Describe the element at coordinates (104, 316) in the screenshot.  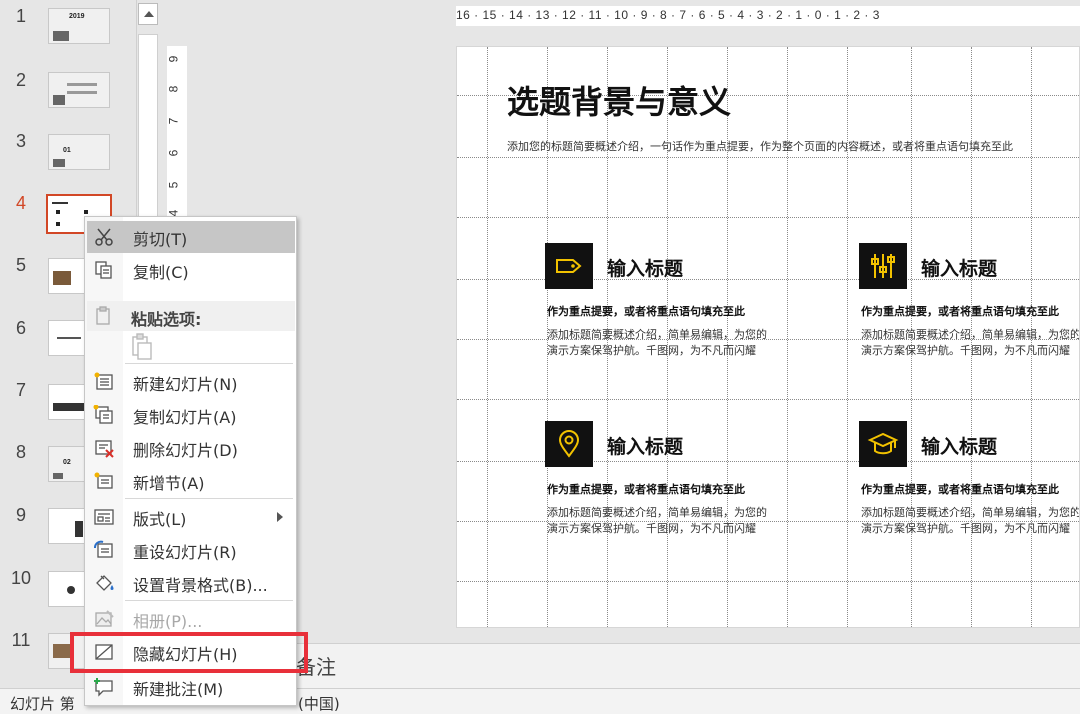
I see `clipboard-icon` at that location.